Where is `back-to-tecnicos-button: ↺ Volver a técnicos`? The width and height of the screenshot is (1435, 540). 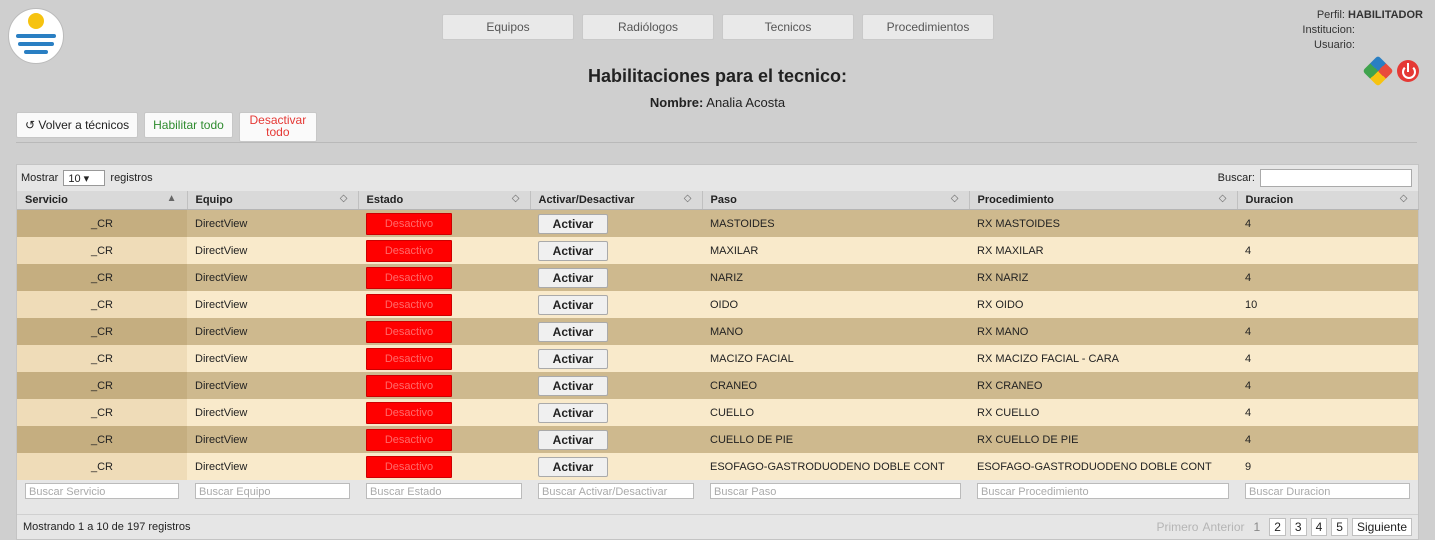 back-to-tecnicos-button: ↺ Volver a técnicos is located at coordinates (77, 125).